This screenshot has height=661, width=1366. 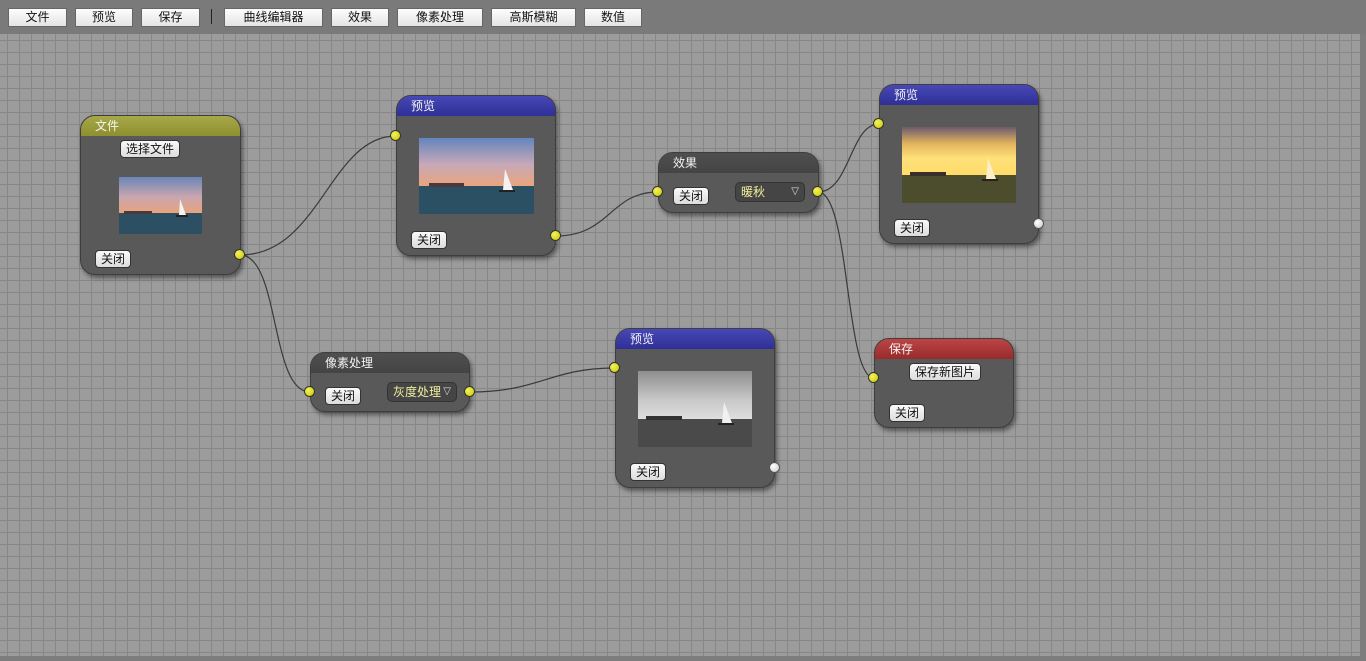 What do you see at coordinates (614, 367) in the screenshot?
I see `preview-gray-input-port` at bounding box center [614, 367].